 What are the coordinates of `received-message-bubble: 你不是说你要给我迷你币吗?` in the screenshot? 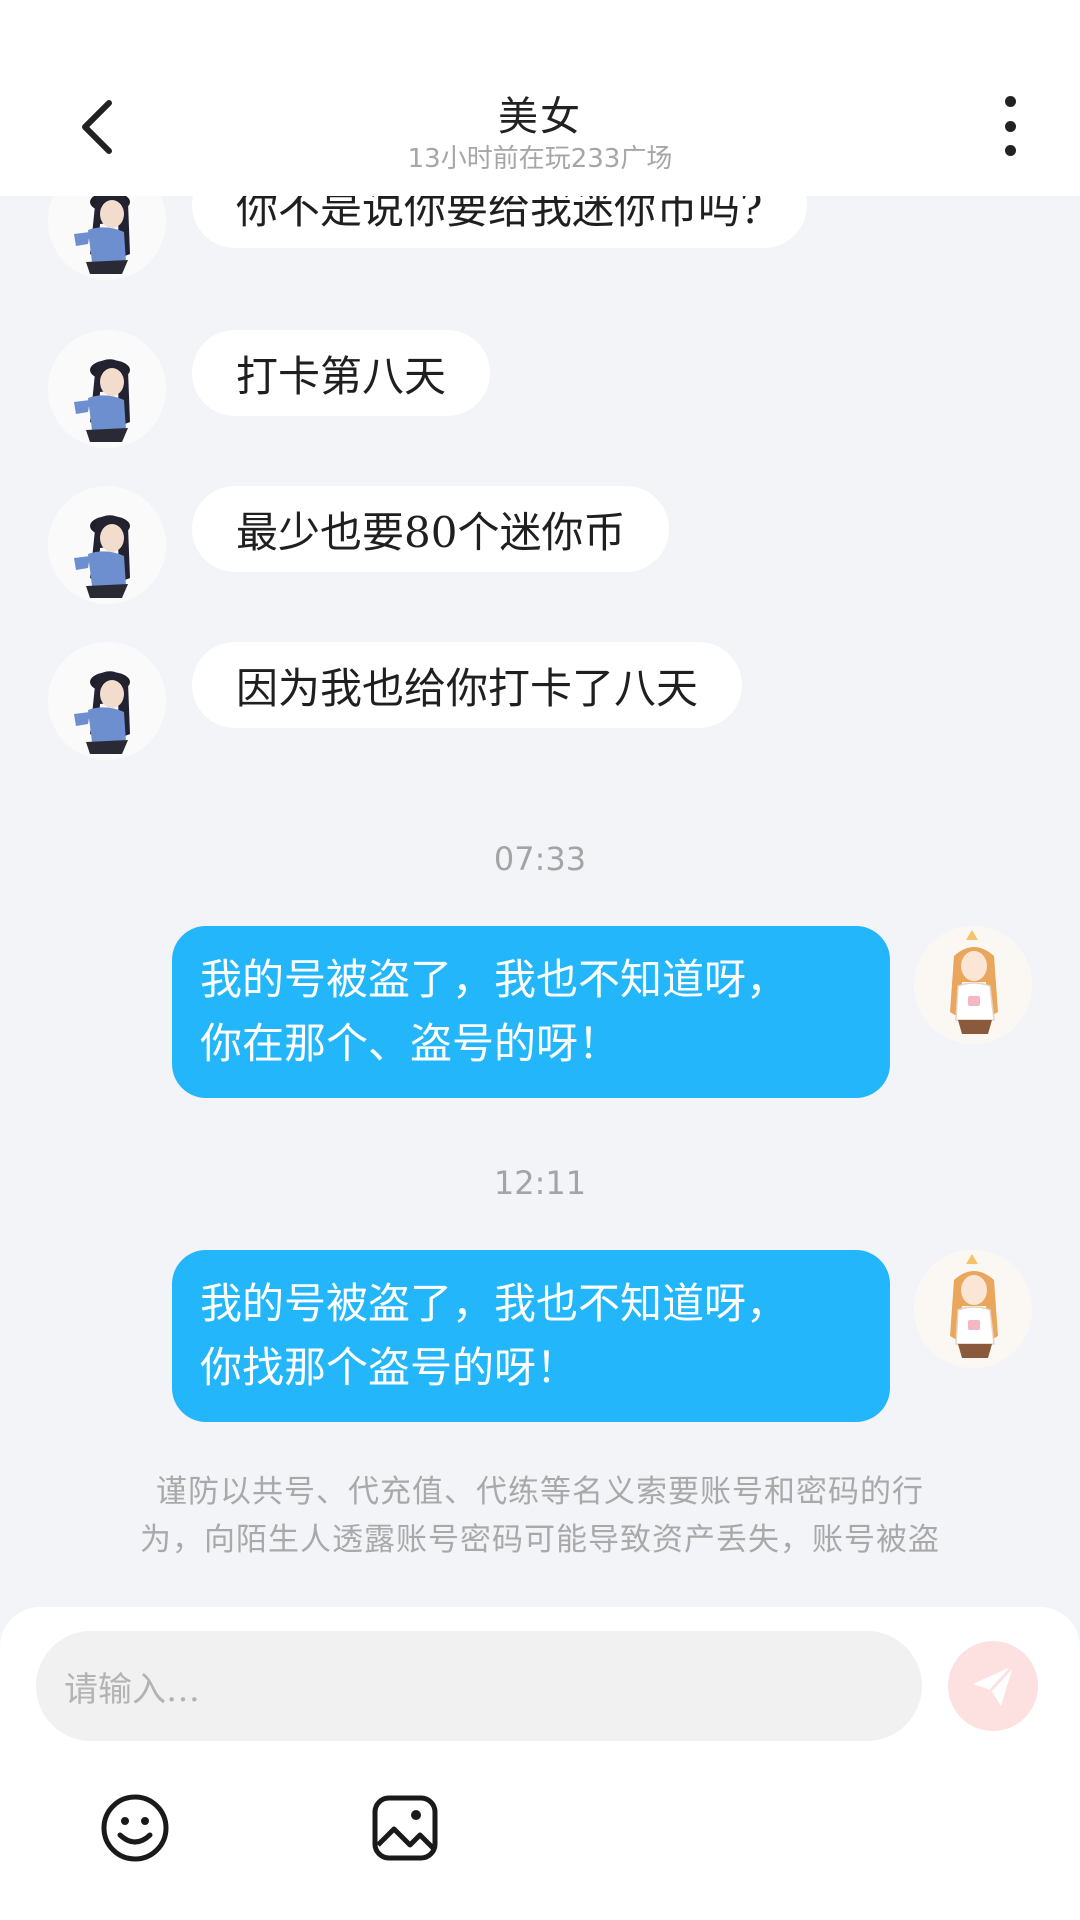 It's located at (499, 222).